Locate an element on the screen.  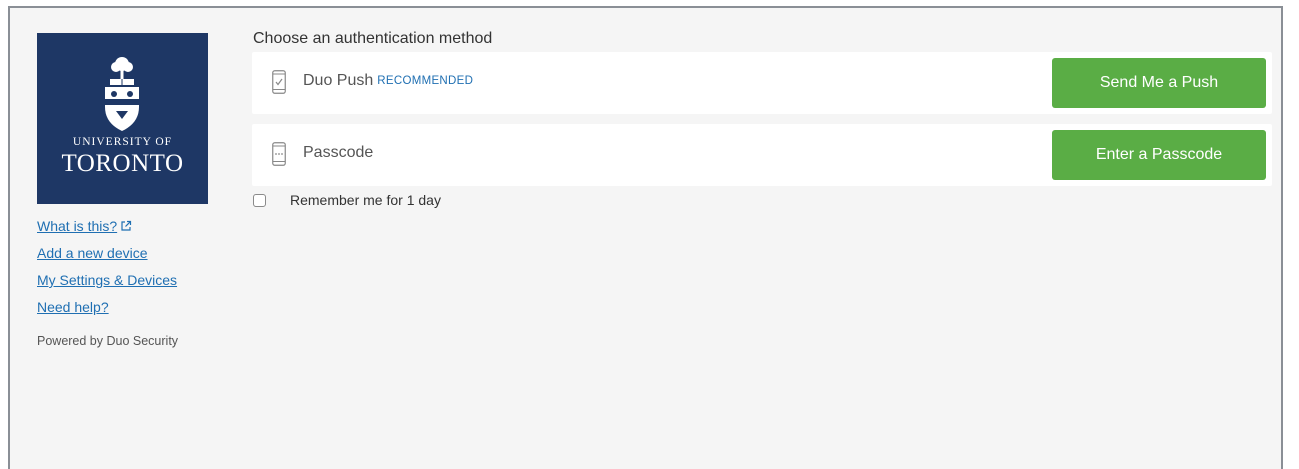
remember-me-control: Remember me for 1 day is located at coordinates (346, 200).